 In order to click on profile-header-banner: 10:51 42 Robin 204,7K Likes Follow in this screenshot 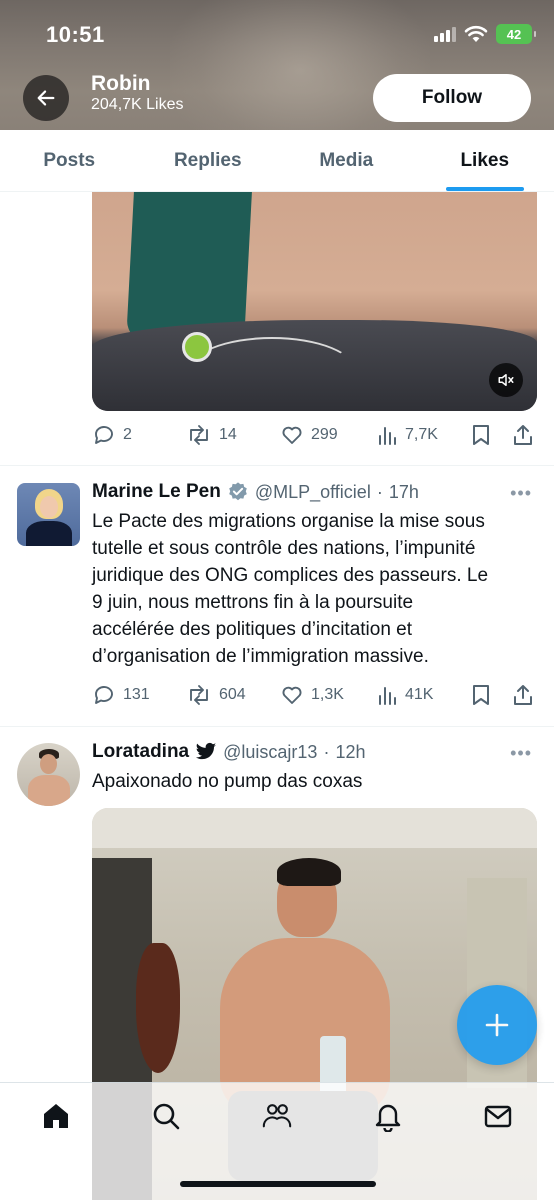, I will do `click(277, 65)`.